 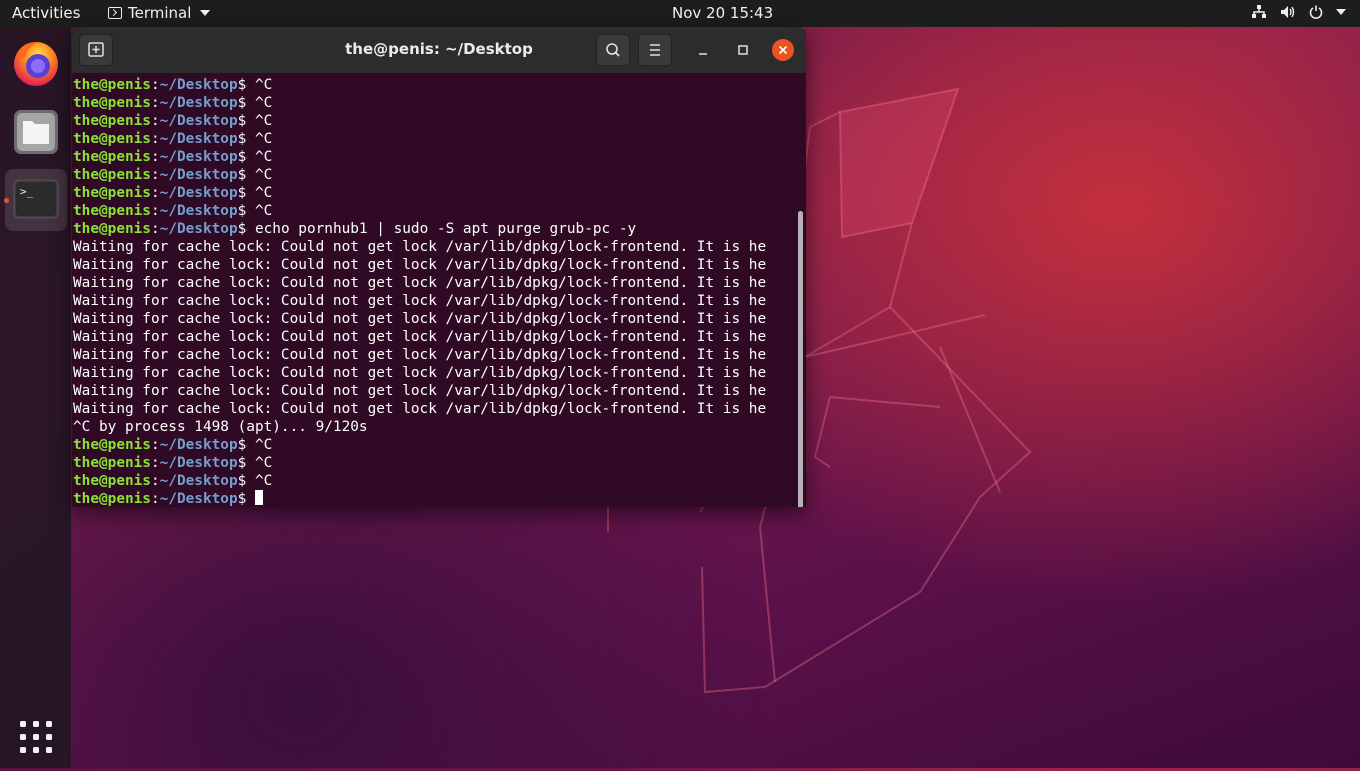 I want to click on terminal-icon: >_, so click(x=36, y=199).